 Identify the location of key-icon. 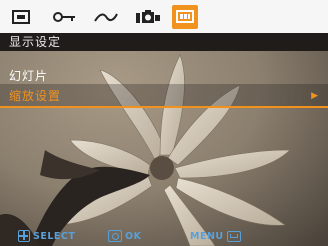
(64, 17).